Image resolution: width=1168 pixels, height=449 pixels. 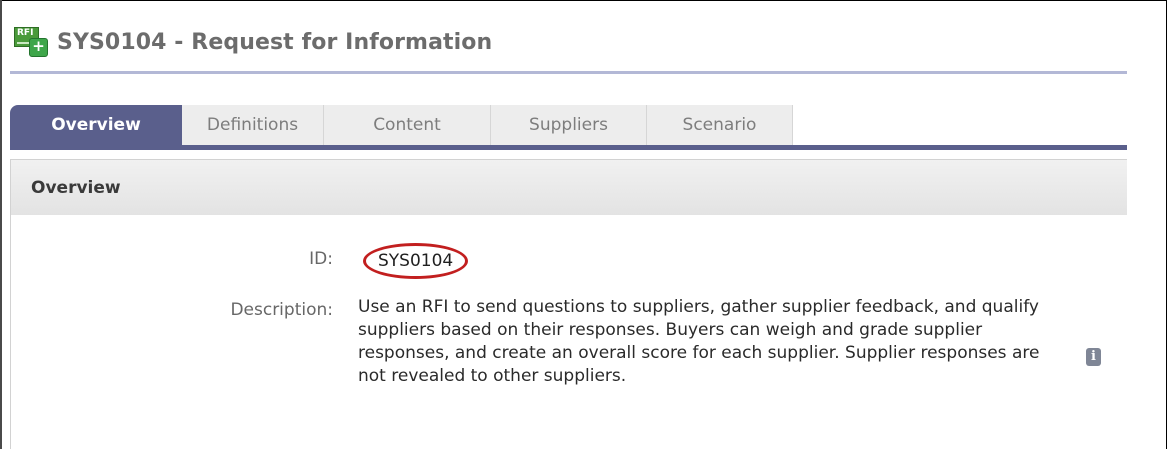 What do you see at coordinates (1, 224) in the screenshot?
I see `left-edge` at bounding box center [1, 224].